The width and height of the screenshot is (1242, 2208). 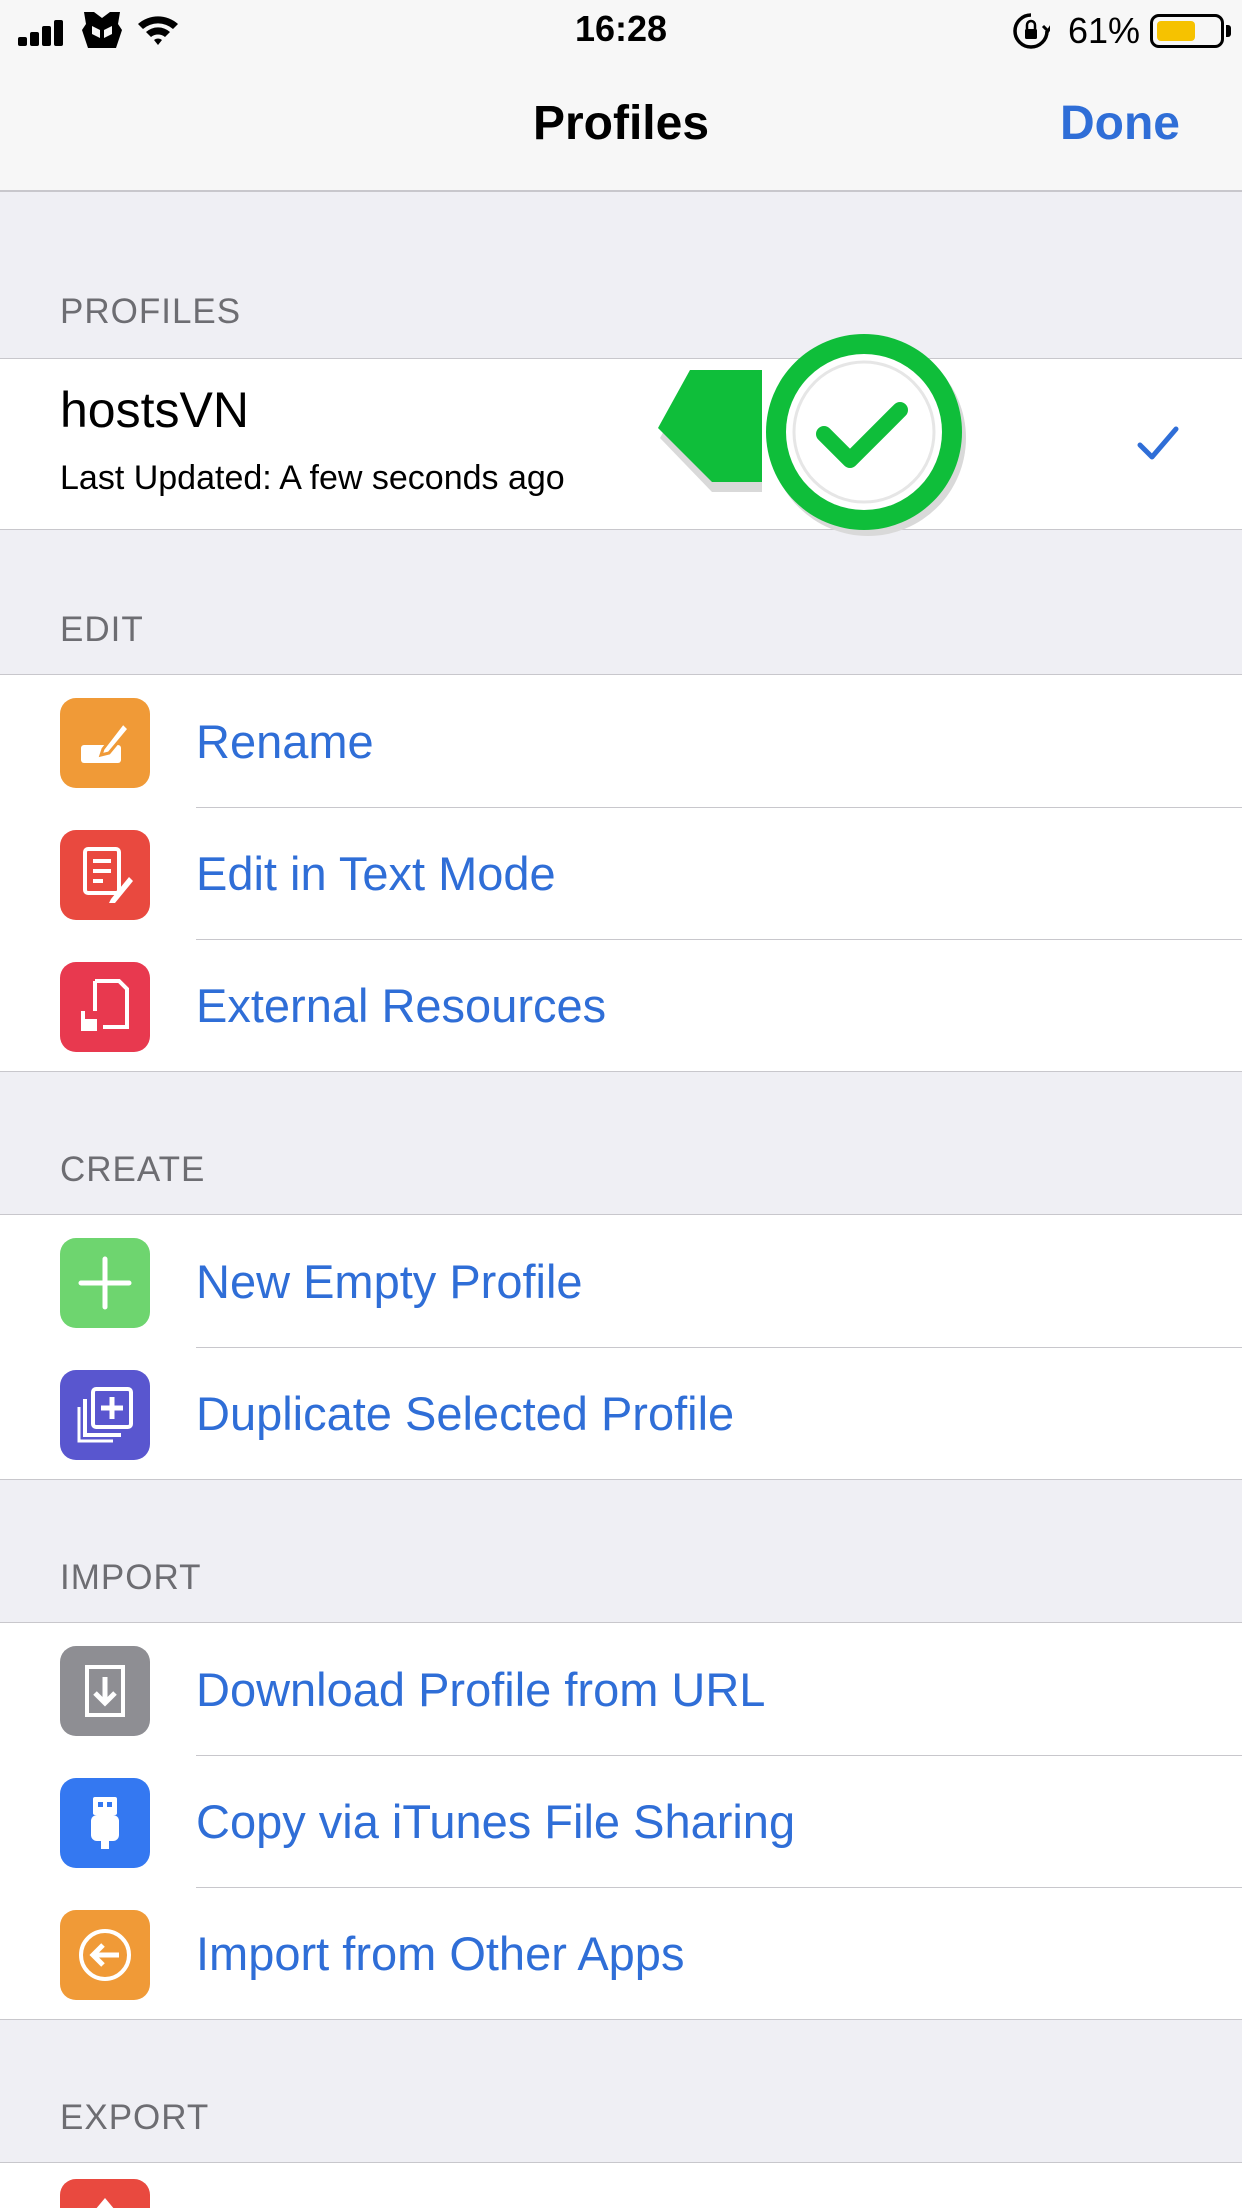 I want to click on export-icon, so click(x=105, y=2193).